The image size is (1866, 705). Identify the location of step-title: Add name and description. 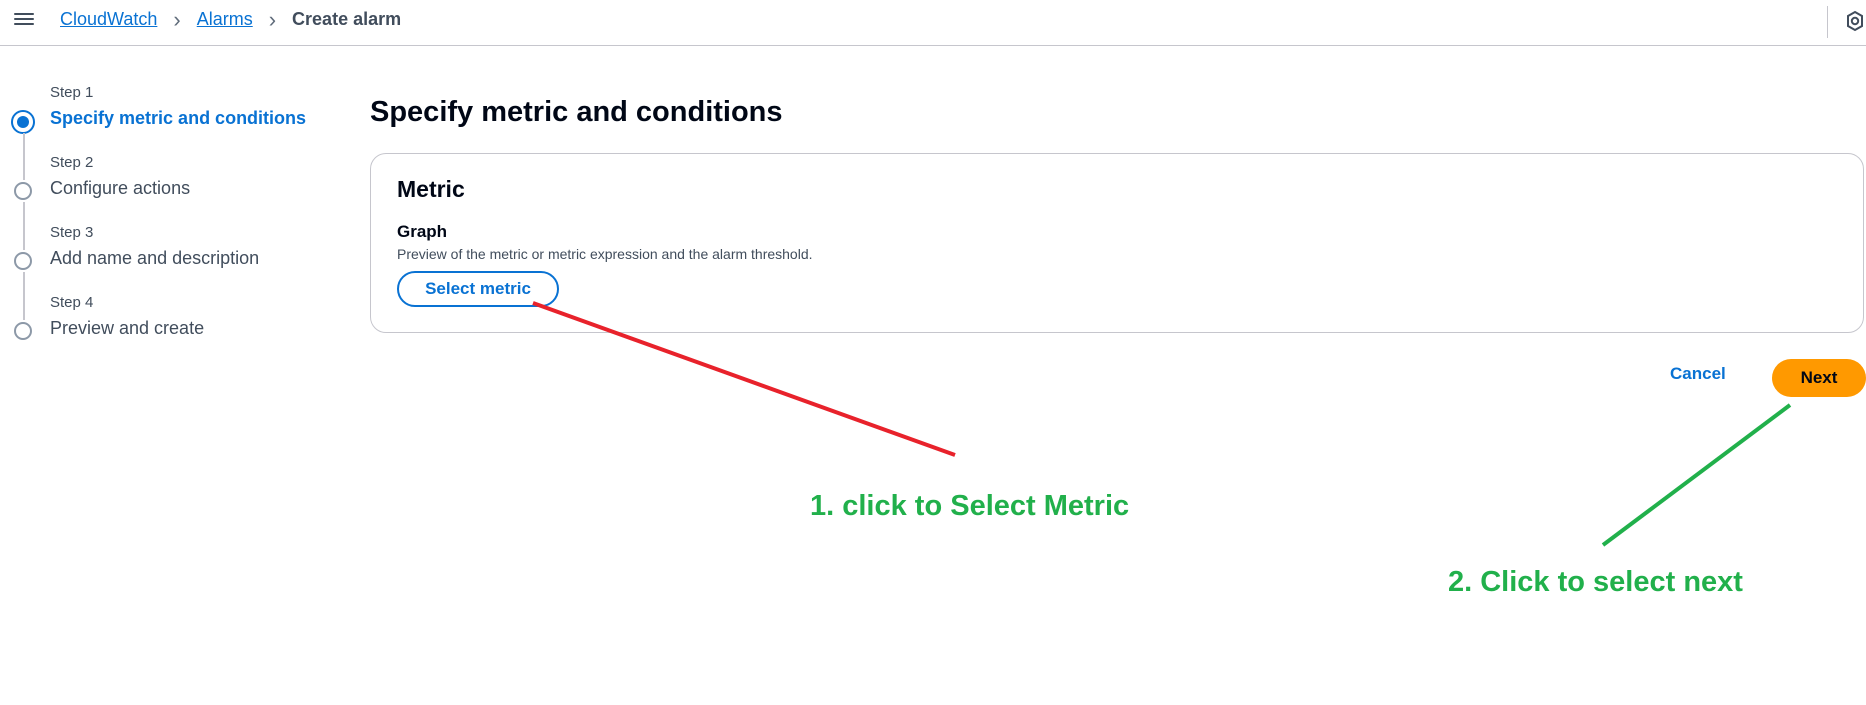
(155, 258).